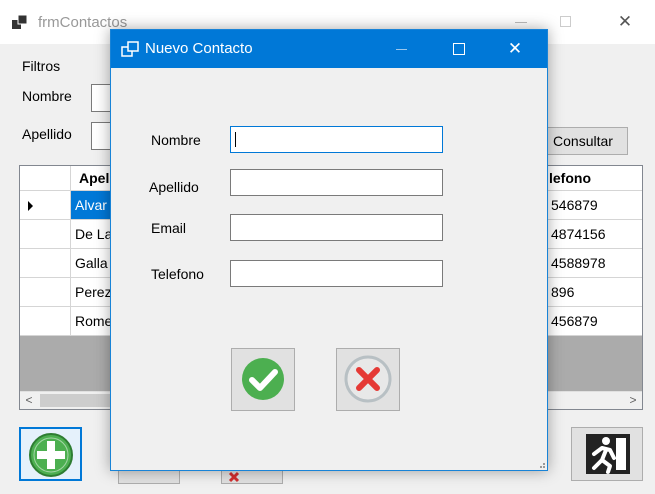  What do you see at coordinates (235, 139) in the screenshot?
I see `text-caret` at bounding box center [235, 139].